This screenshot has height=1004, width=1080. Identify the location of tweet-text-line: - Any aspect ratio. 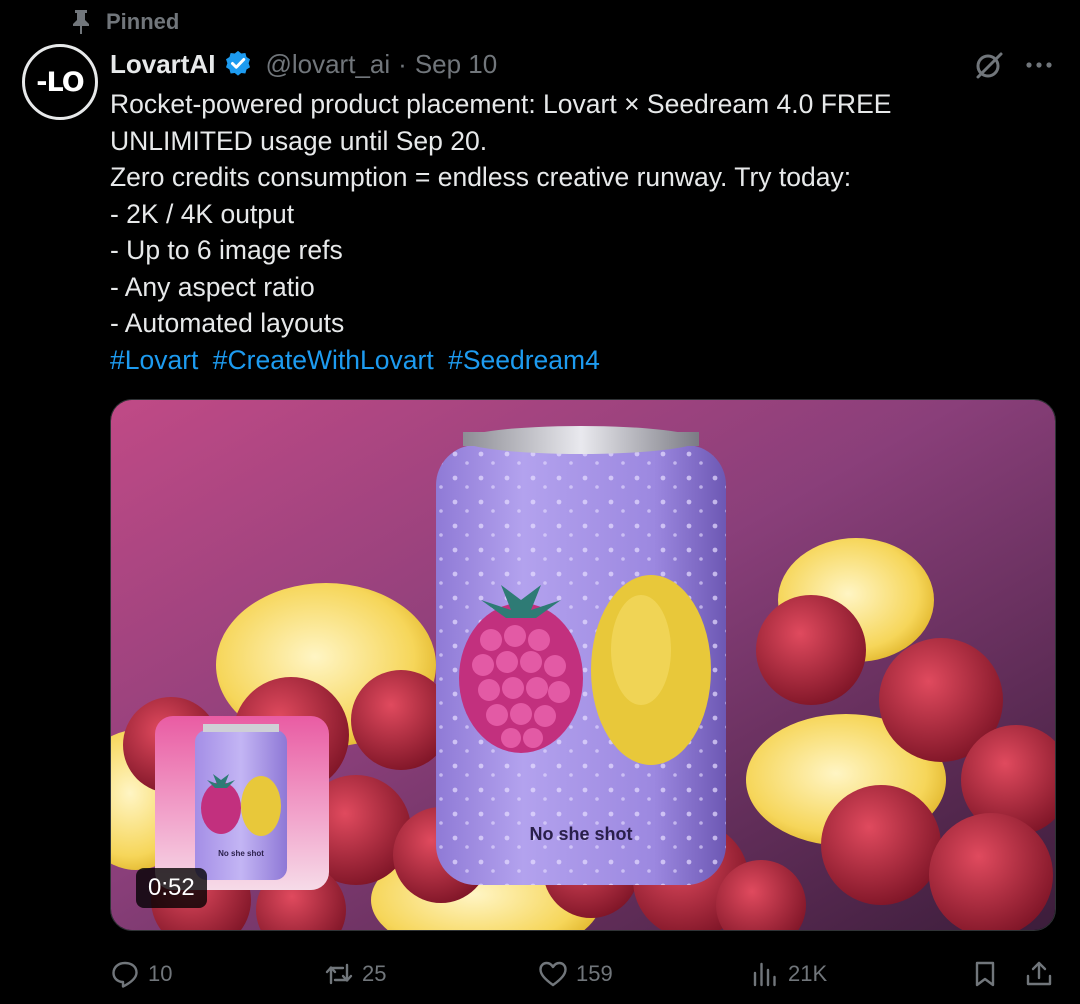
(212, 286).